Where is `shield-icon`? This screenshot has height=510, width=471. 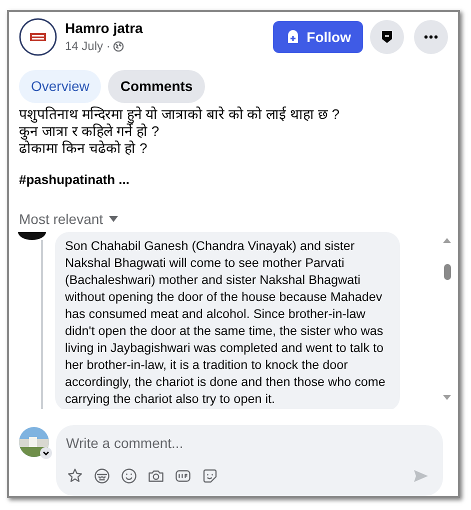 shield-icon is located at coordinates (387, 37).